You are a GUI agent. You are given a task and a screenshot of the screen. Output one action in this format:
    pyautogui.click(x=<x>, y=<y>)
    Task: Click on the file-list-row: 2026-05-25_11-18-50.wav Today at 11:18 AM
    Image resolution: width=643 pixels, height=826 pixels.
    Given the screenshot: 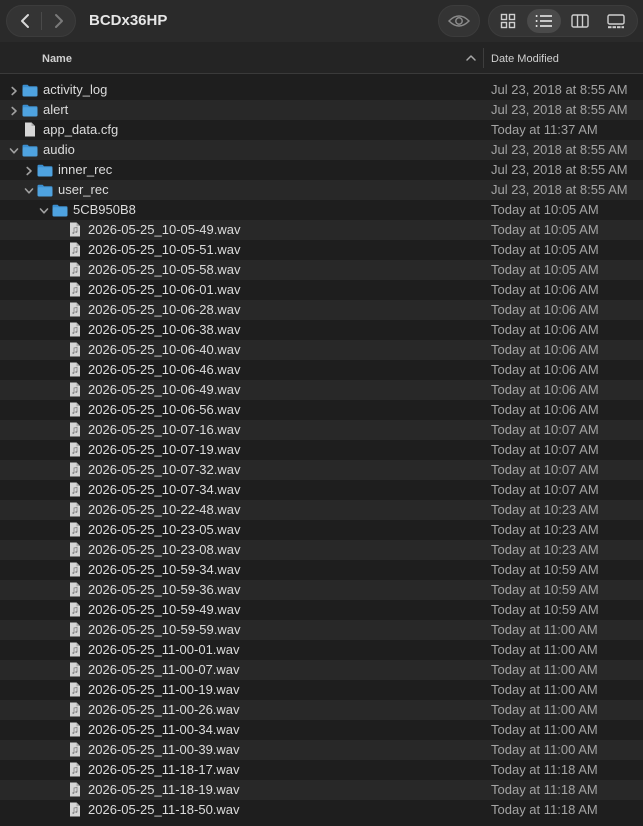 What is the action you would take?
    pyautogui.click(x=321, y=810)
    